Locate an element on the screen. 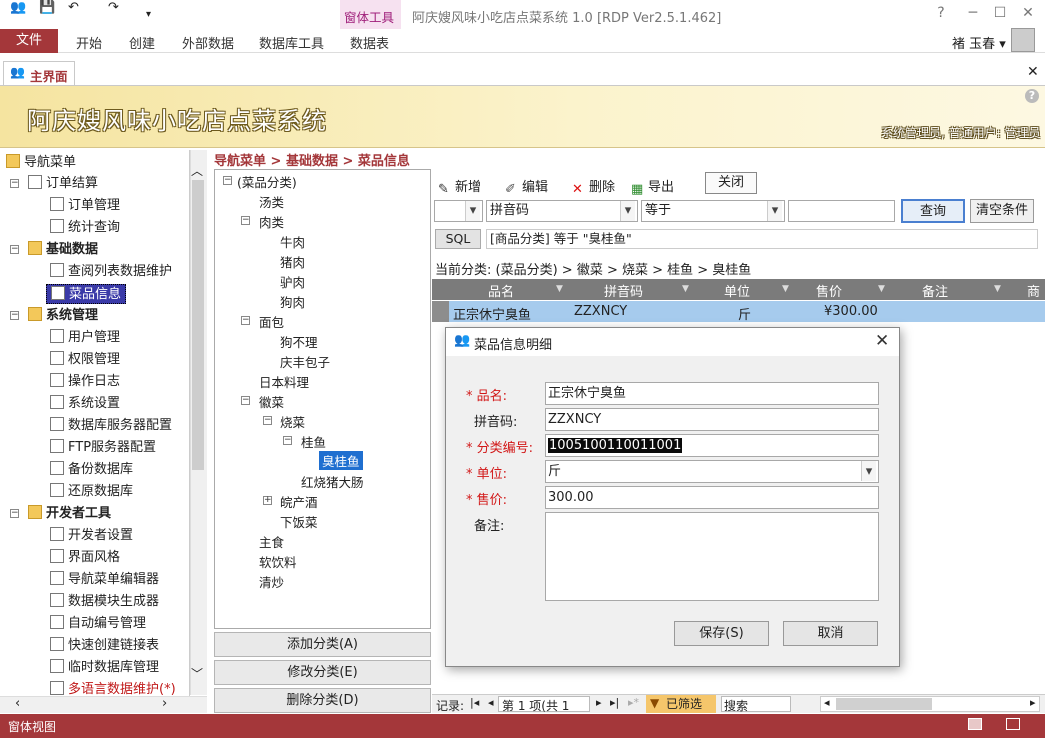 This screenshot has height=738, width=1045. dialog-close-icon: ✕ is located at coordinates (882, 341).